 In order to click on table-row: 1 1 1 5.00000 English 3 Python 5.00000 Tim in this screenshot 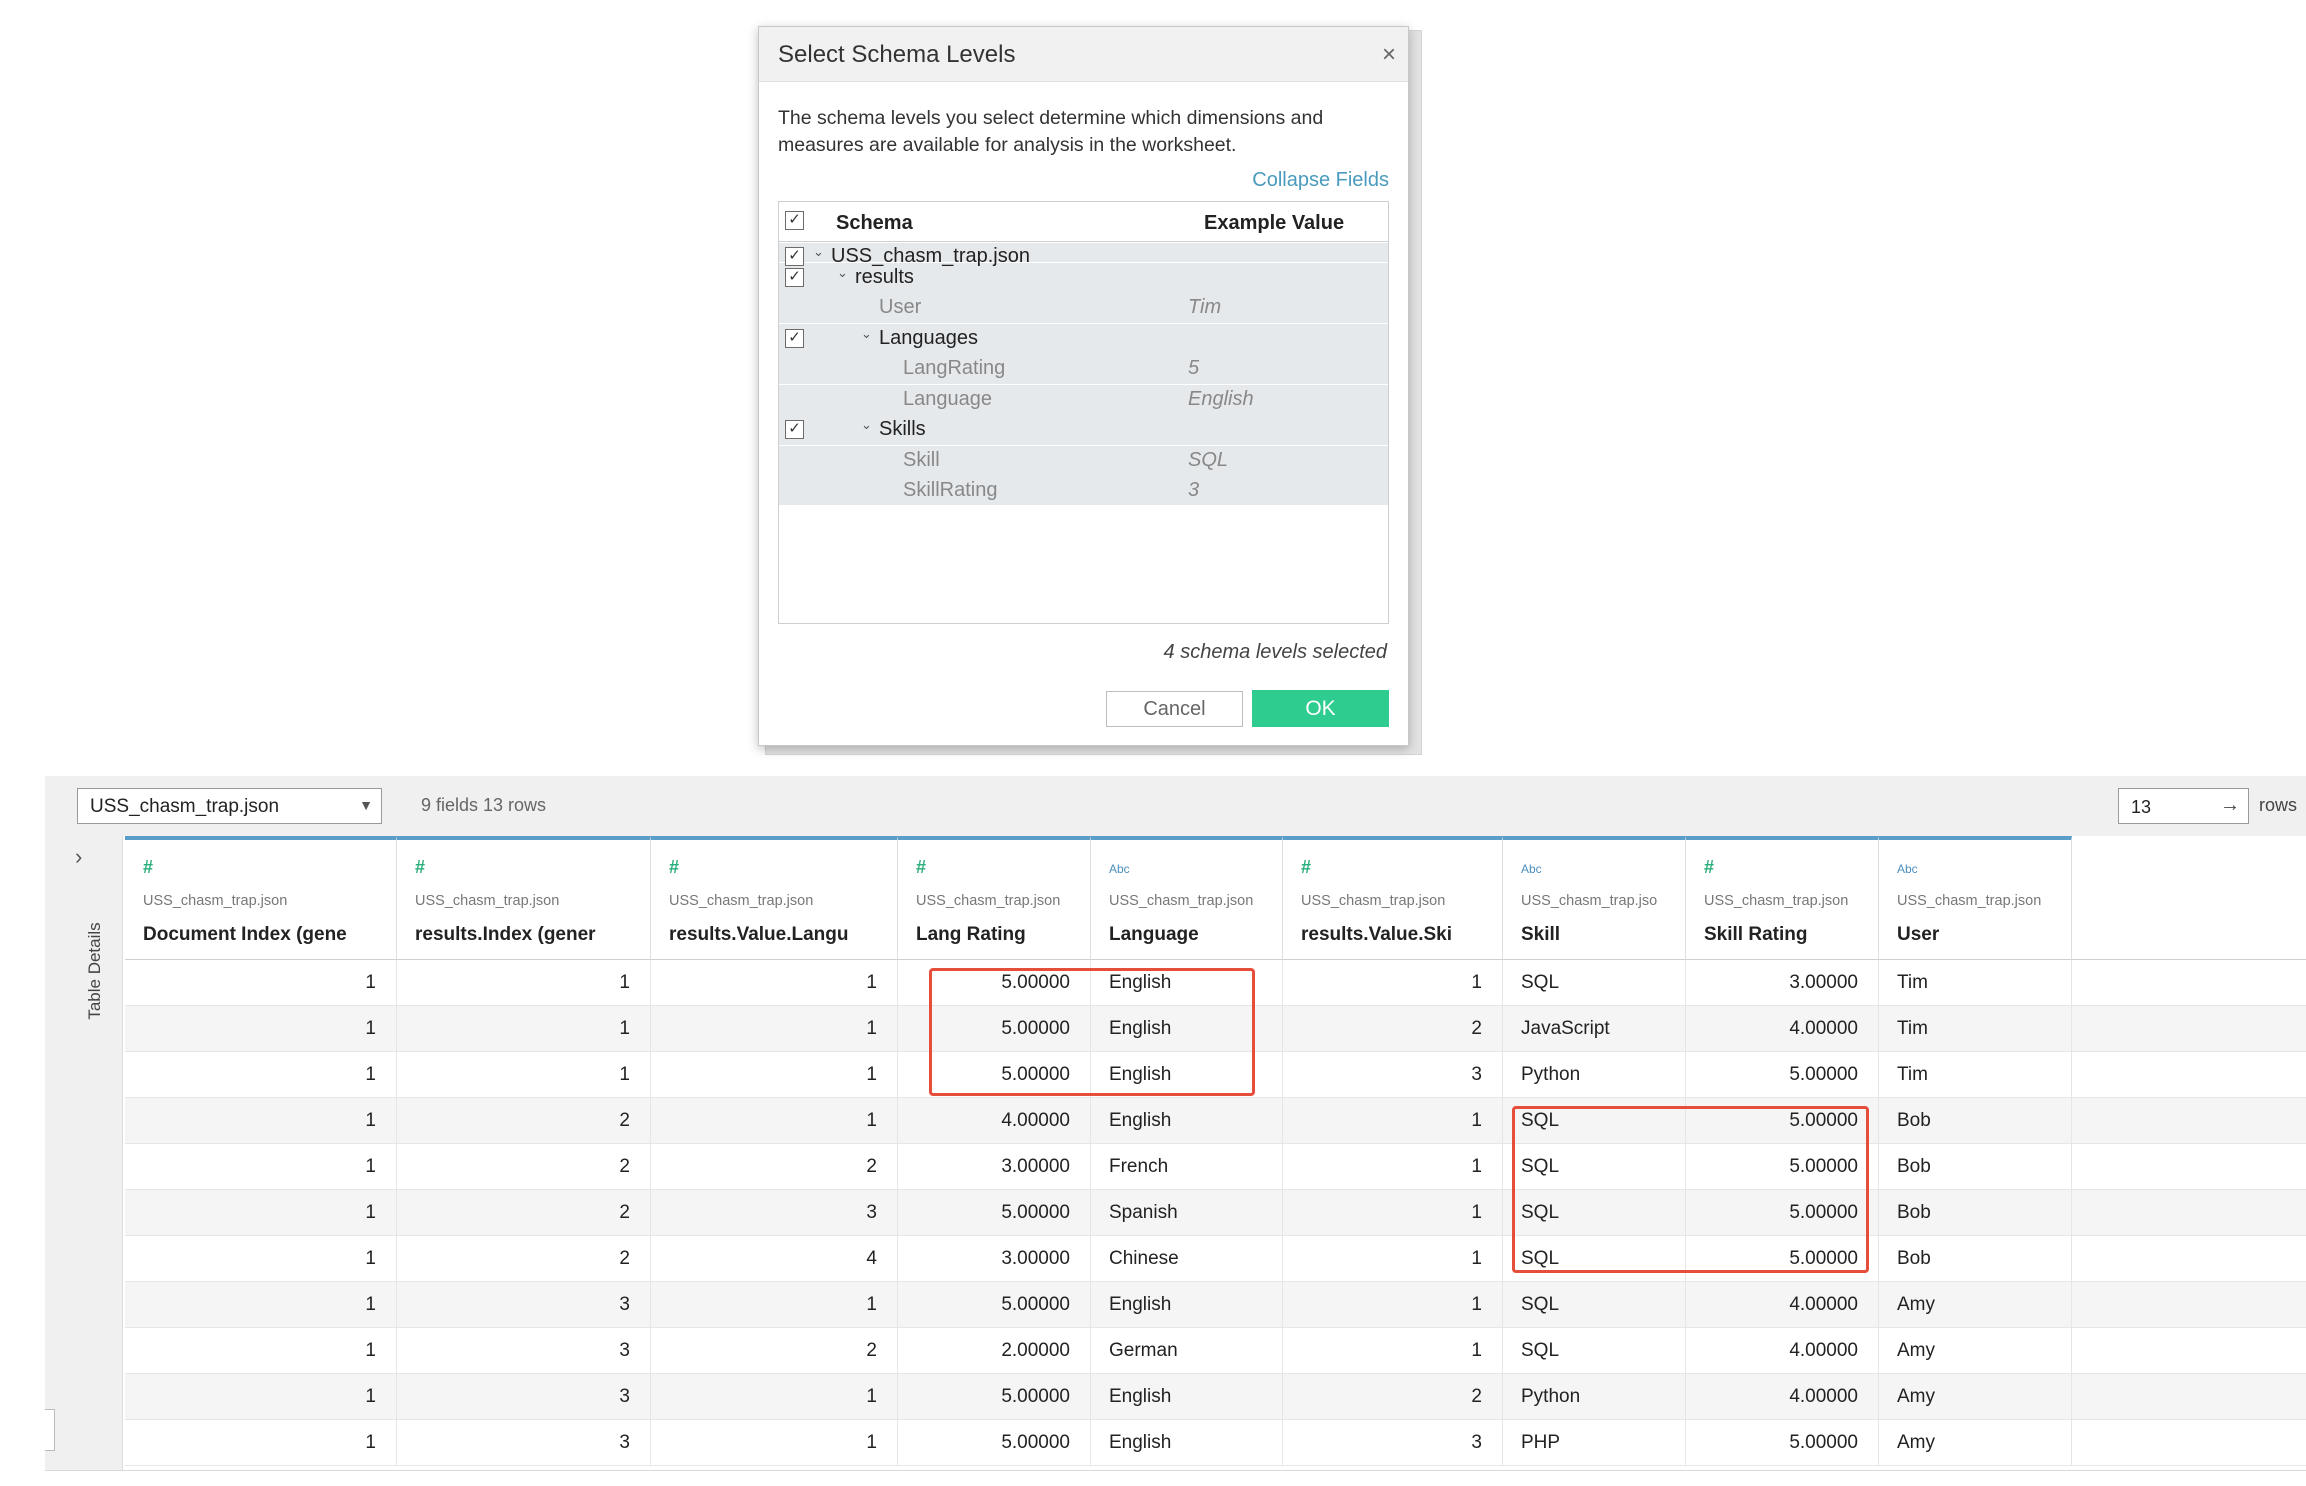, I will do `click(1215, 1075)`.